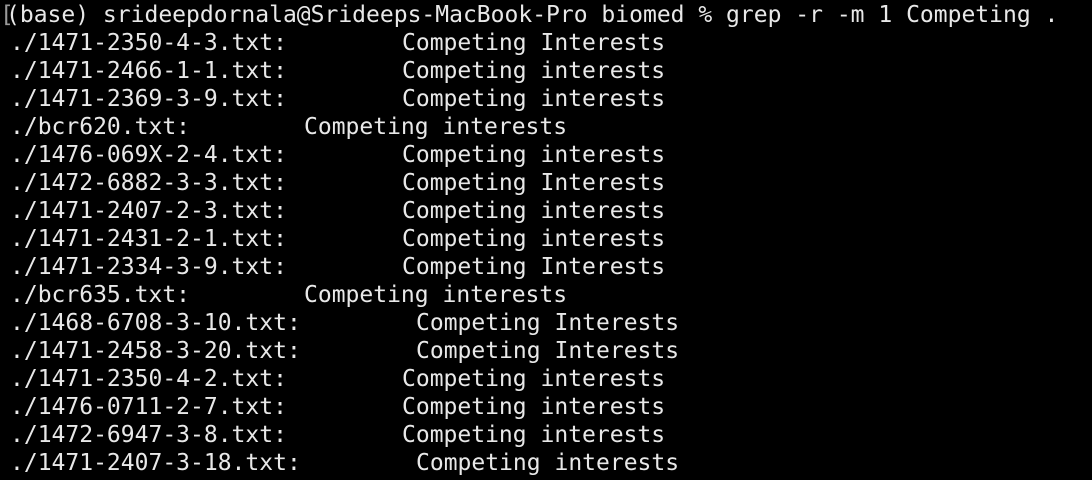 The height and width of the screenshot is (480, 1092). I want to click on result-filename: ./1476-069X-2-4.txt:, so click(148, 155).